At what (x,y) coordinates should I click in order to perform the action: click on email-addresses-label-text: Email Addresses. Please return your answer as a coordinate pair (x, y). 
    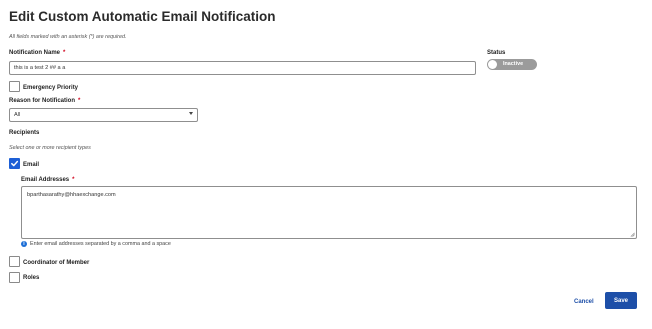
    Looking at the image, I should click on (45, 180).